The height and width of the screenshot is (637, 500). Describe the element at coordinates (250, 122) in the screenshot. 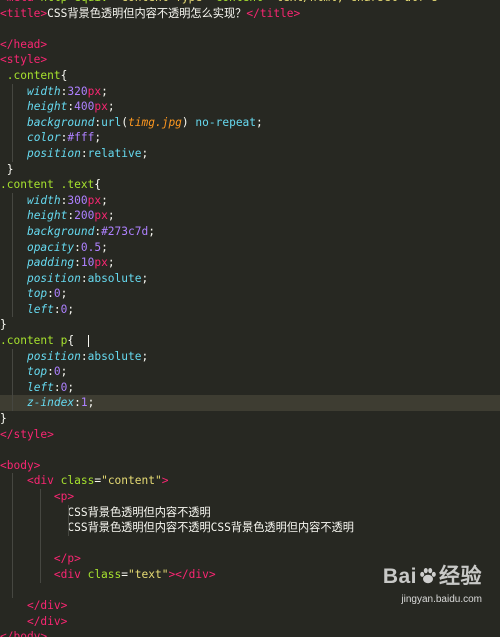

I see `code-line: background:url(timg.jpg) no-repeat;` at that location.